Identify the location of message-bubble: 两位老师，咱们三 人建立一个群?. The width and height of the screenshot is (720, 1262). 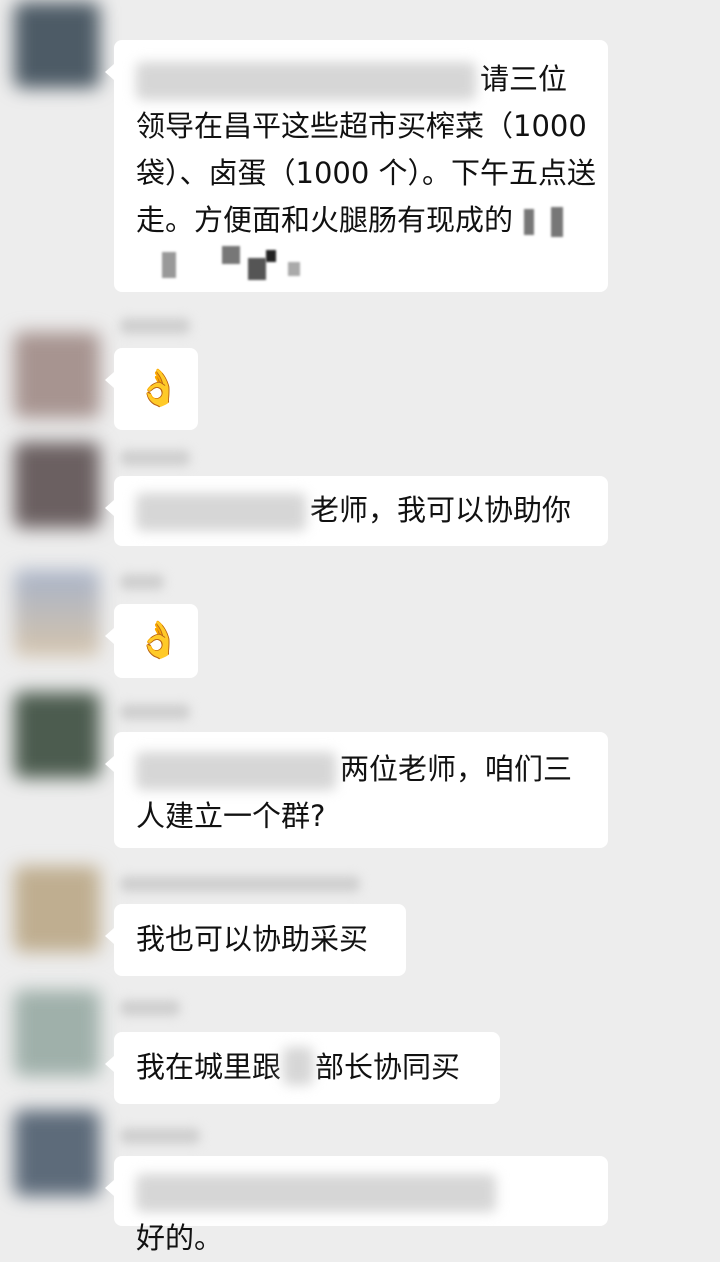
(356, 790).